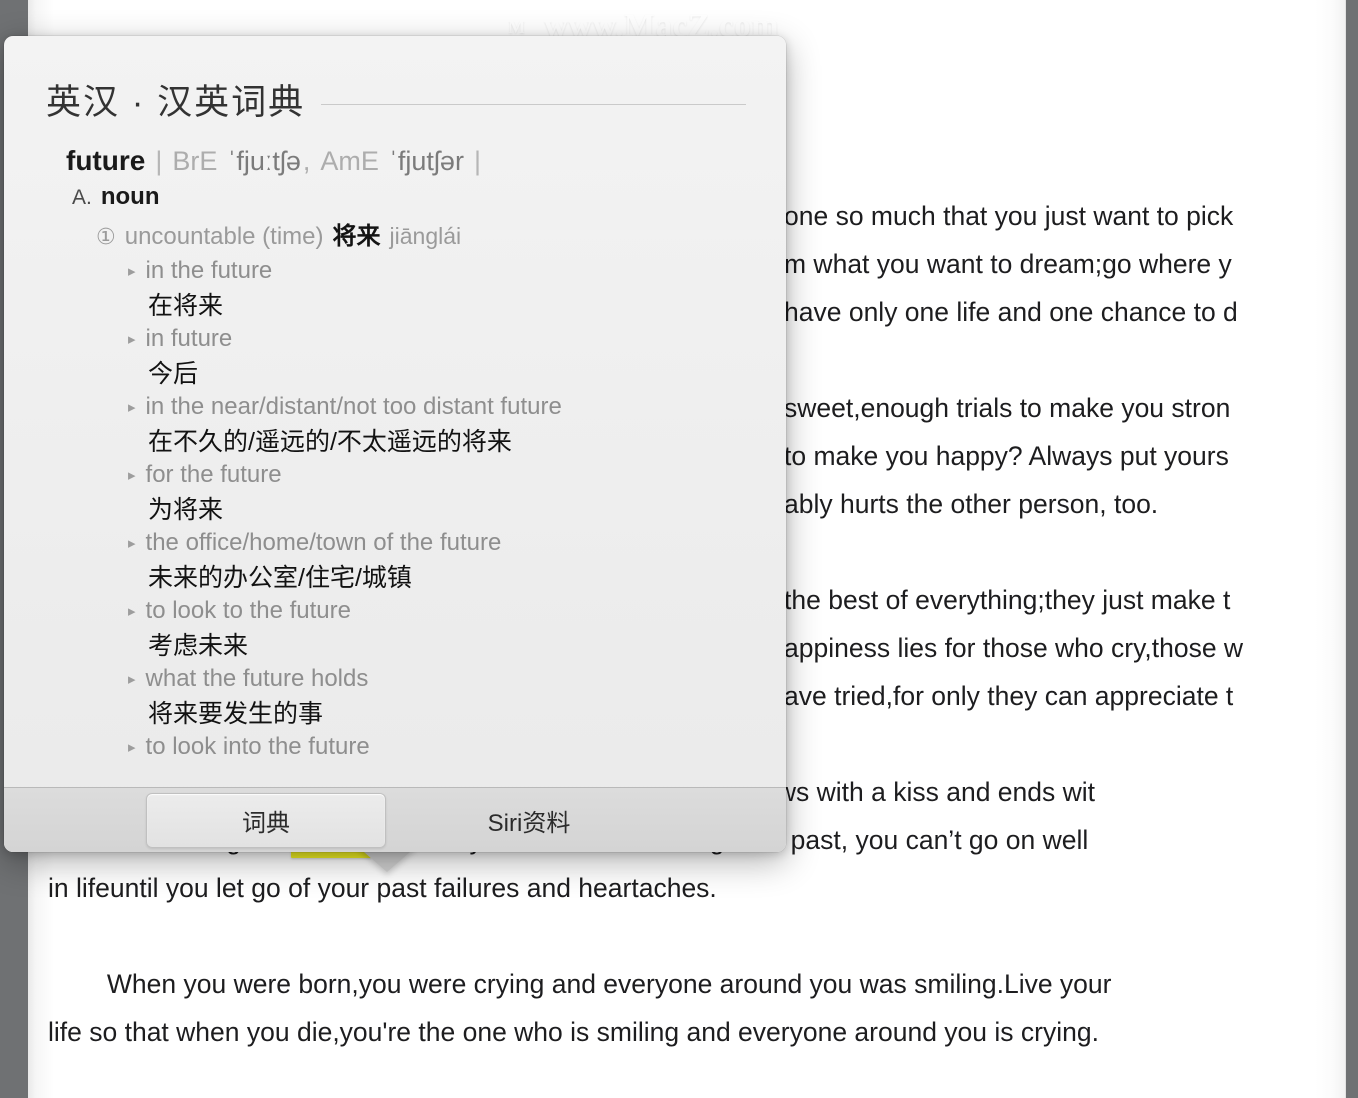 The height and width of the screenshot is (1098, 1358). What do you see at coordinates (186, 510) in the screenshot?
I see `phrase-chinese: 为将来` at bounding box center [186, 510].